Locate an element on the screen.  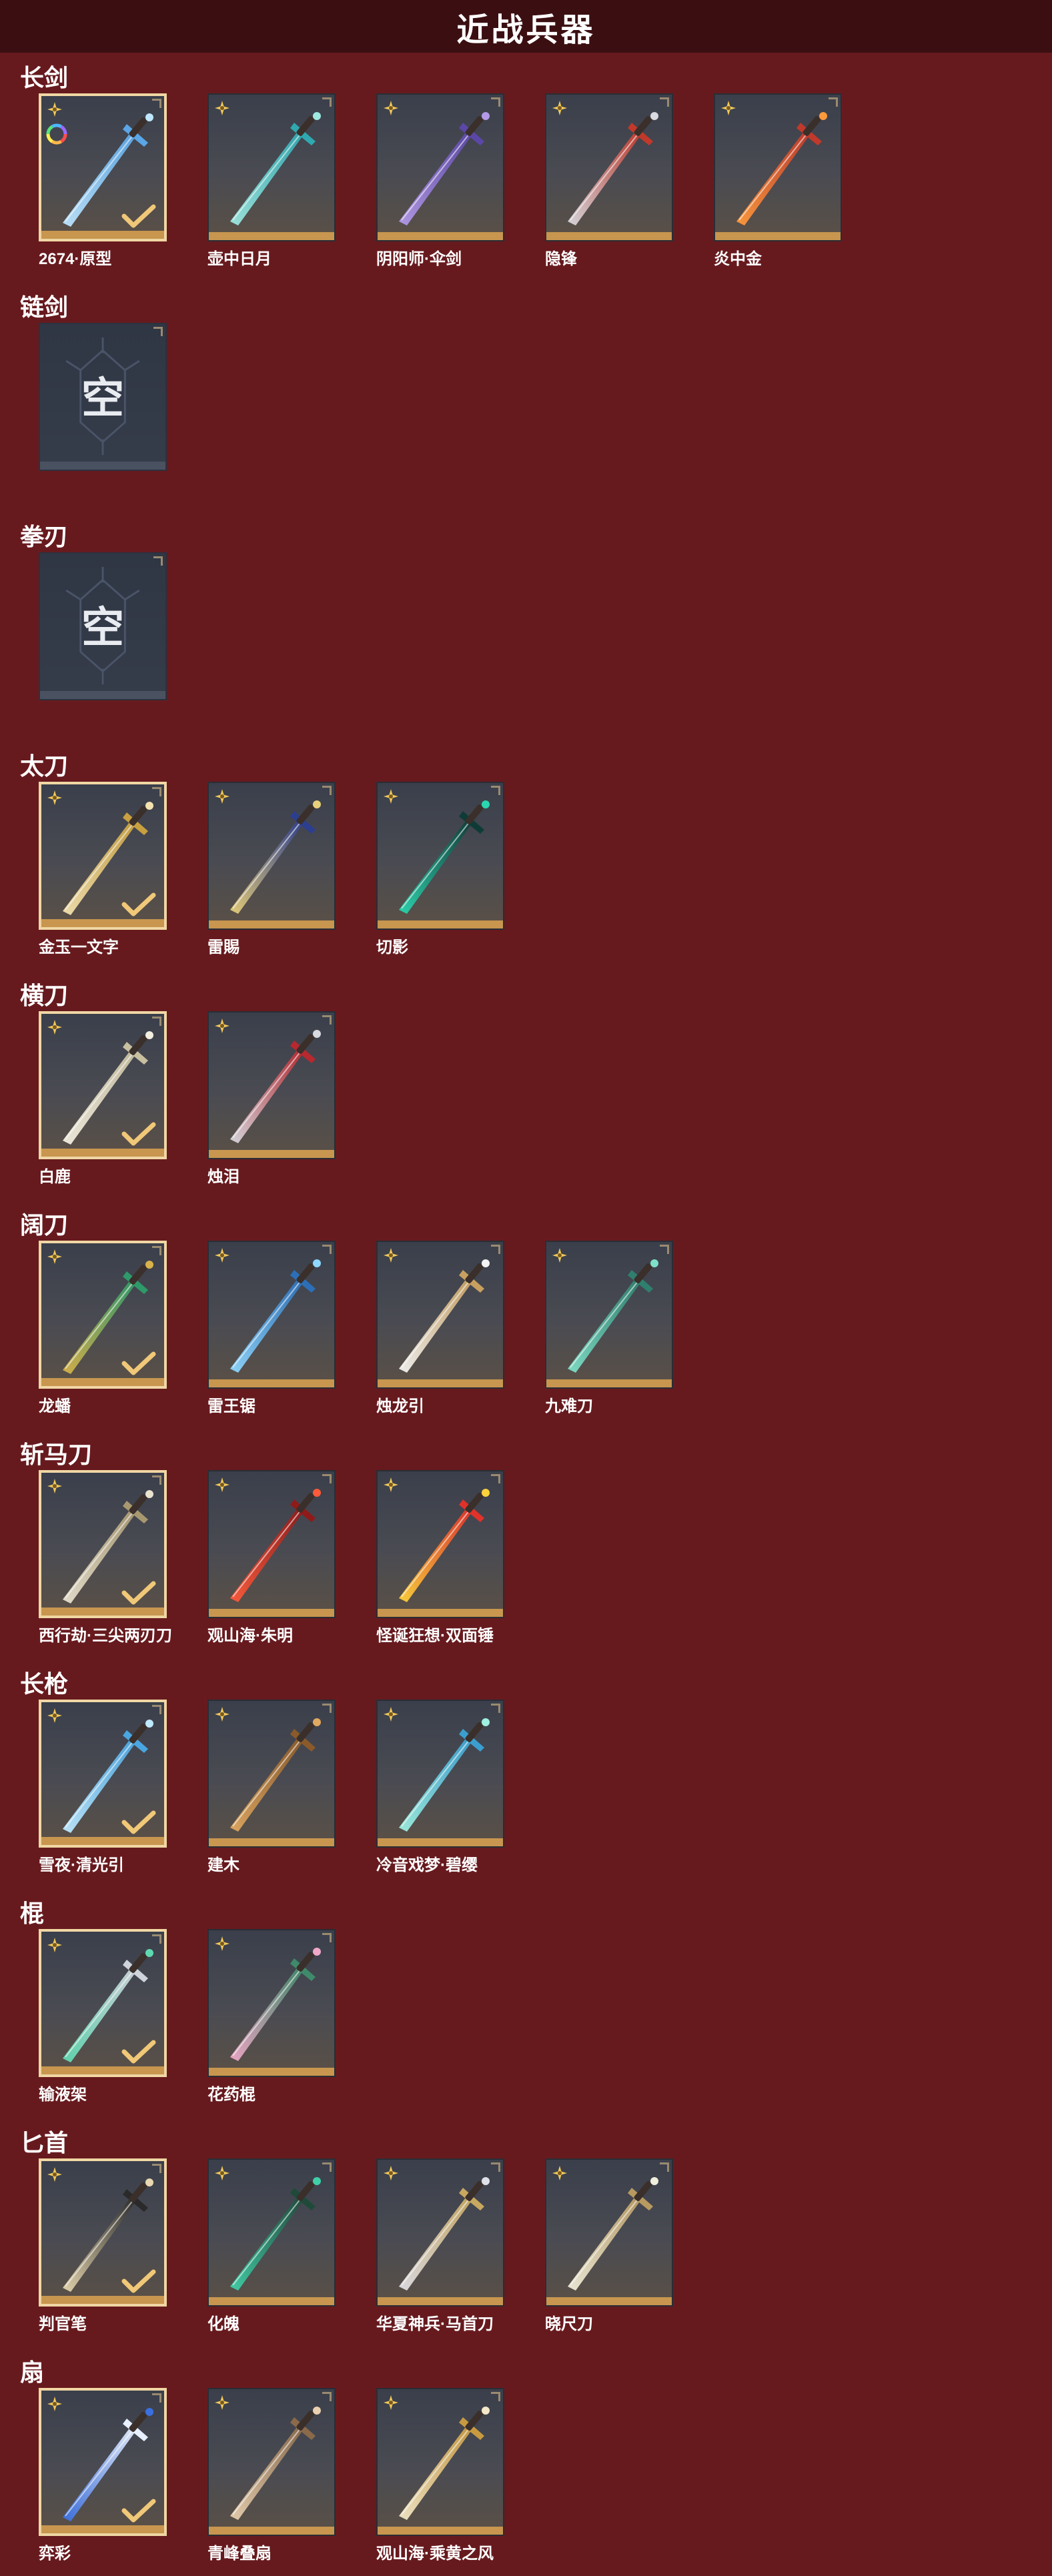
weapon-slot: 西行劫·三尖两刃刀 is located at coordinates (106, 1557).